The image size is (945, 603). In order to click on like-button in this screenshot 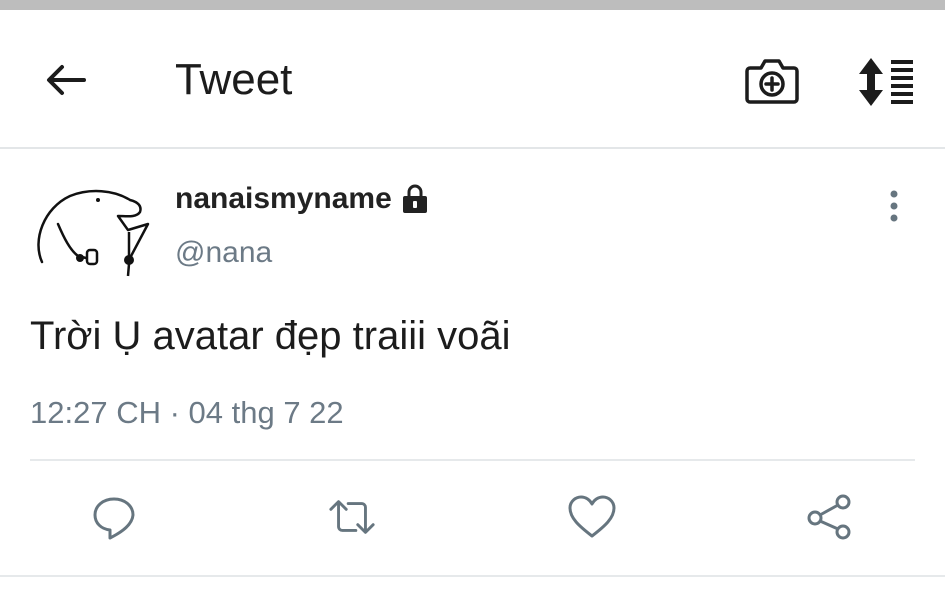, I will do `click(592, 517)`.